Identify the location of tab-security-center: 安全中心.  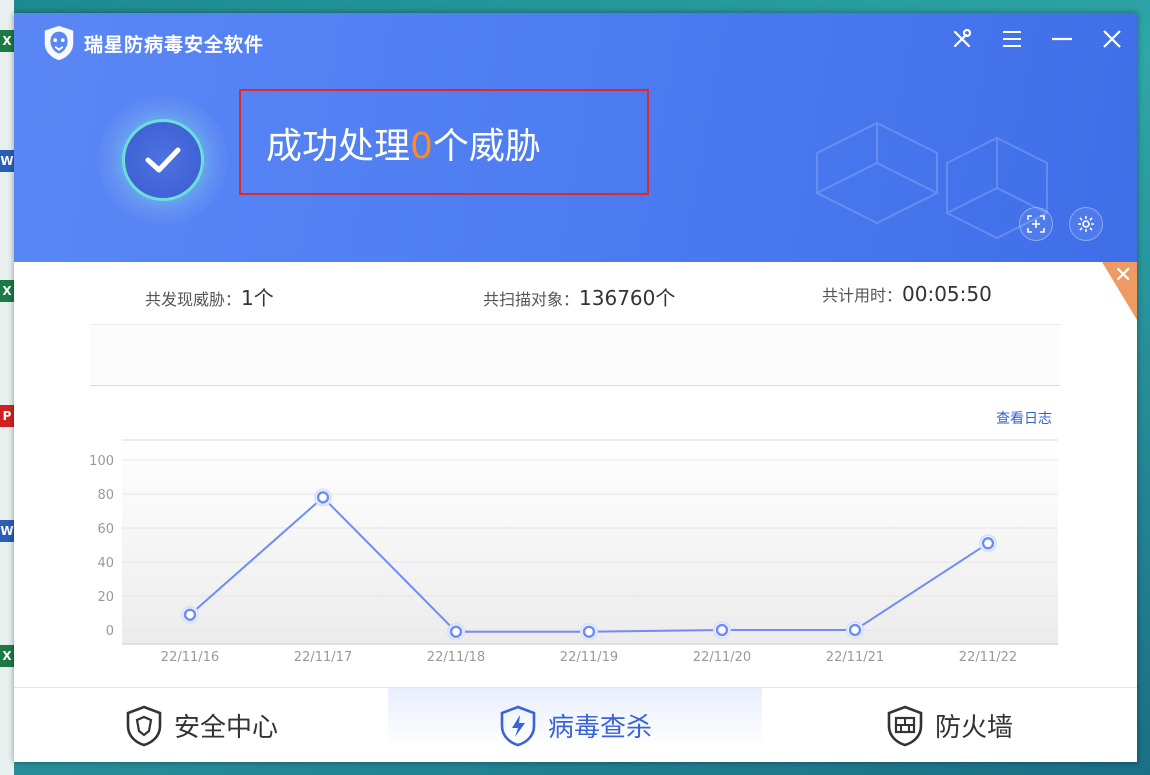
(201, 725).